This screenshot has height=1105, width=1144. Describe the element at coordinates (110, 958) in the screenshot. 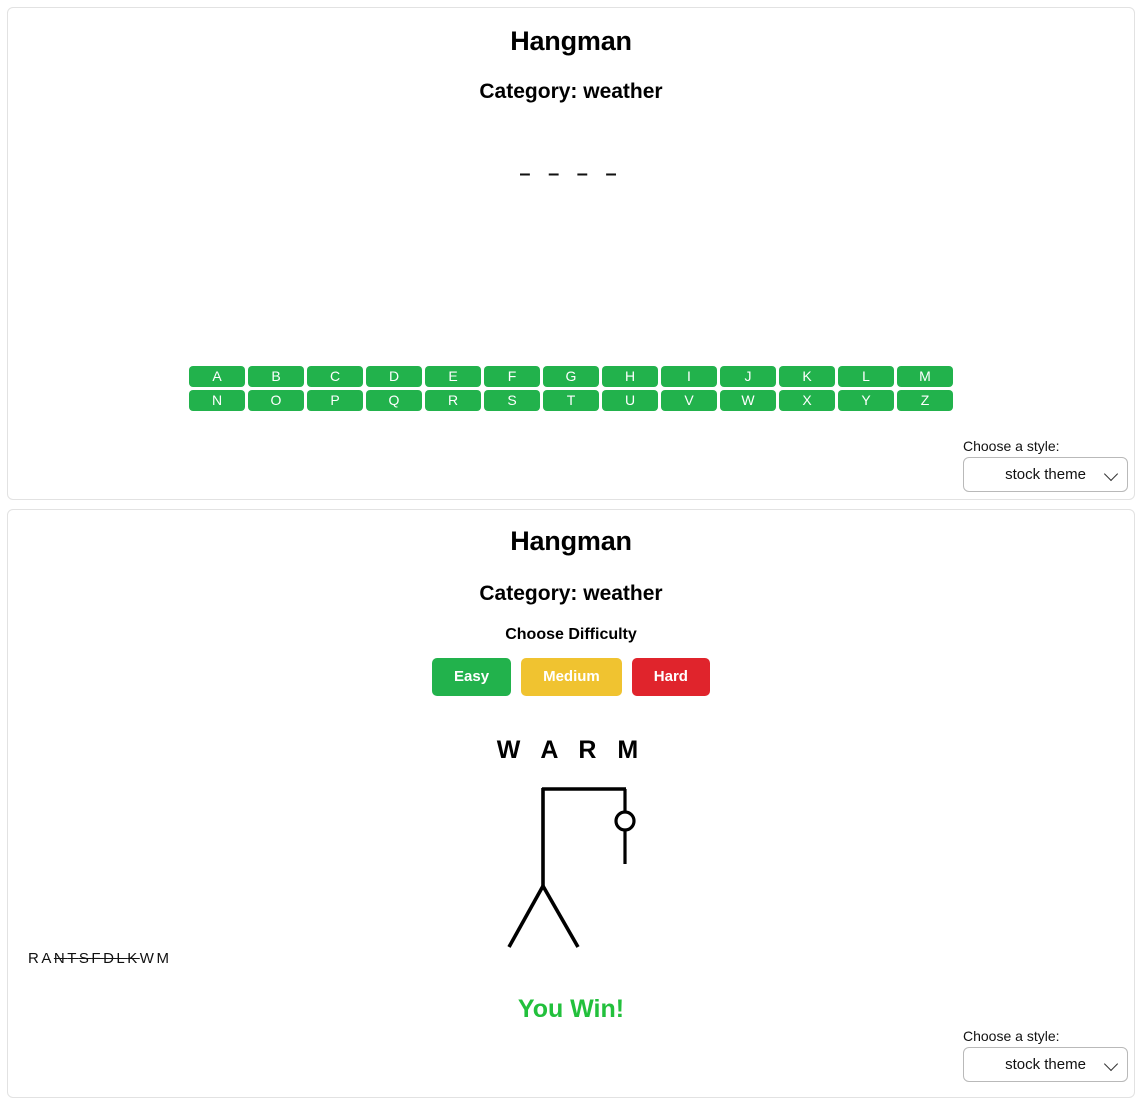

I see `guessed-letter-d: D` at that location.